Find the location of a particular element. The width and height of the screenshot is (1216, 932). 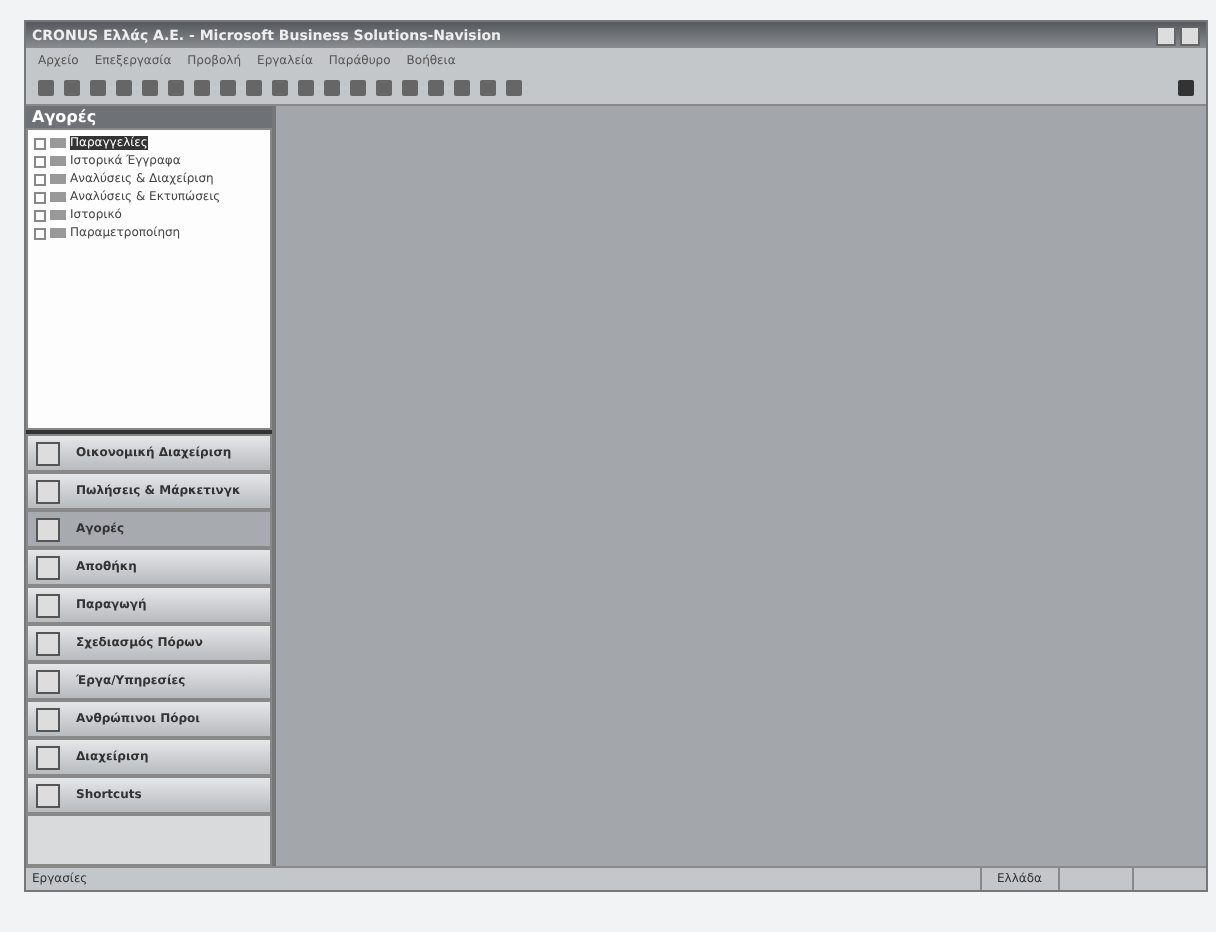

pane-title: Αγορές is located at coordinates (149, 117).